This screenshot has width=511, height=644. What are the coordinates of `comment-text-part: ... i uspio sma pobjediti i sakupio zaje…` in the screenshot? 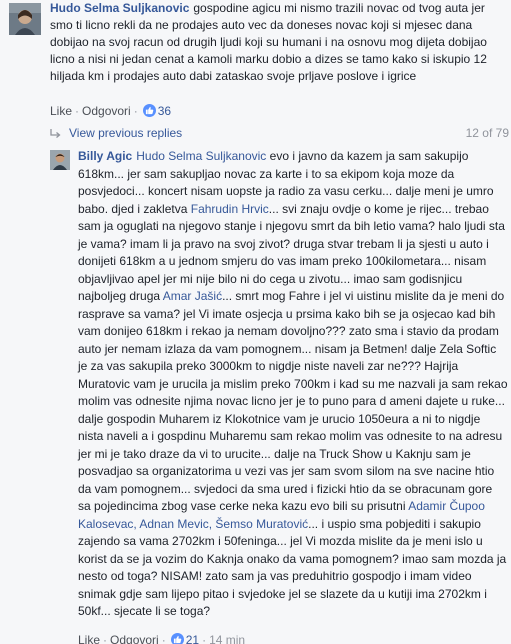 It's located at (292, 567).